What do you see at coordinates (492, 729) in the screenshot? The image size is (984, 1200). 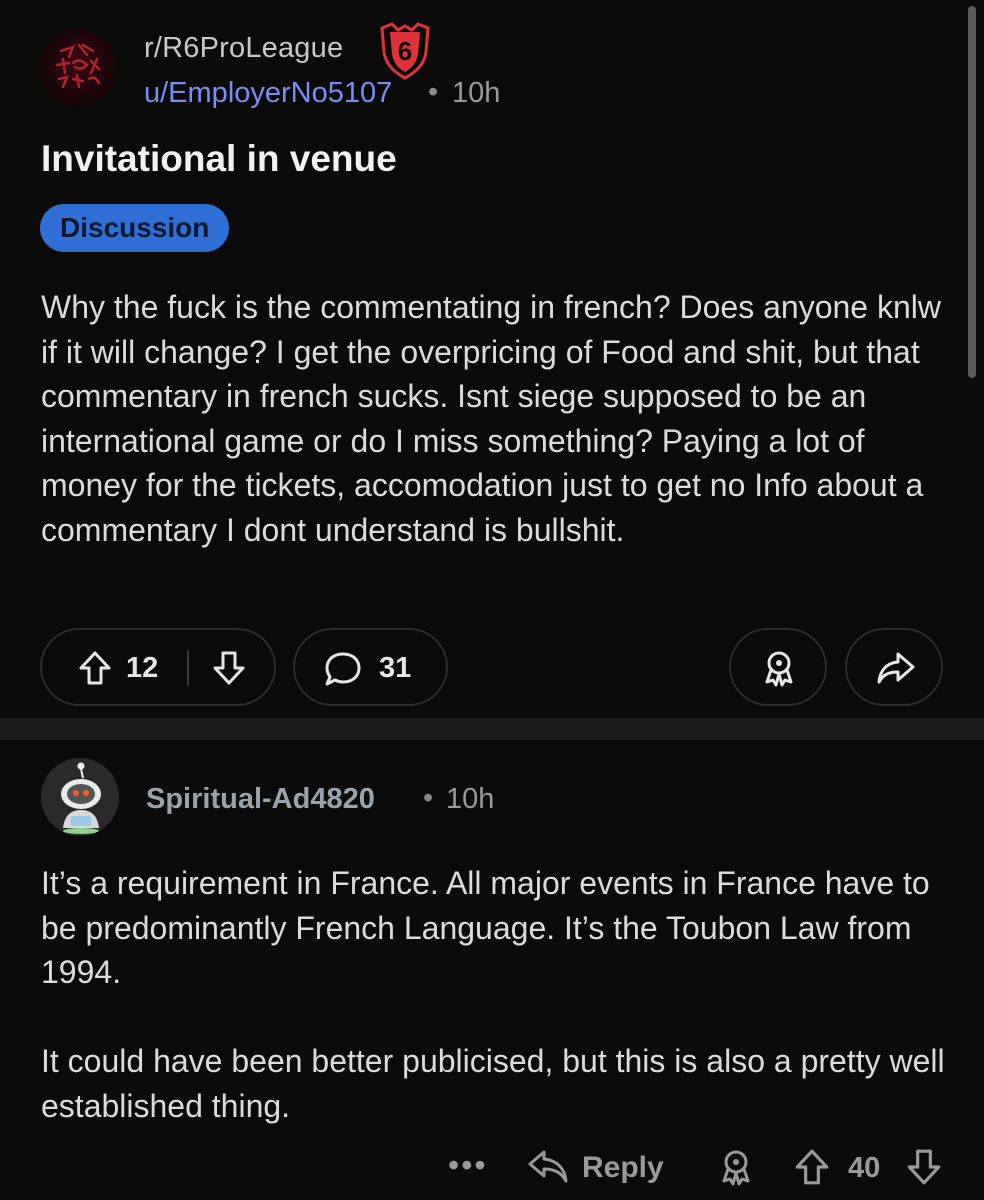 I see `post-comment-divider` at bounding box center [492, 729].